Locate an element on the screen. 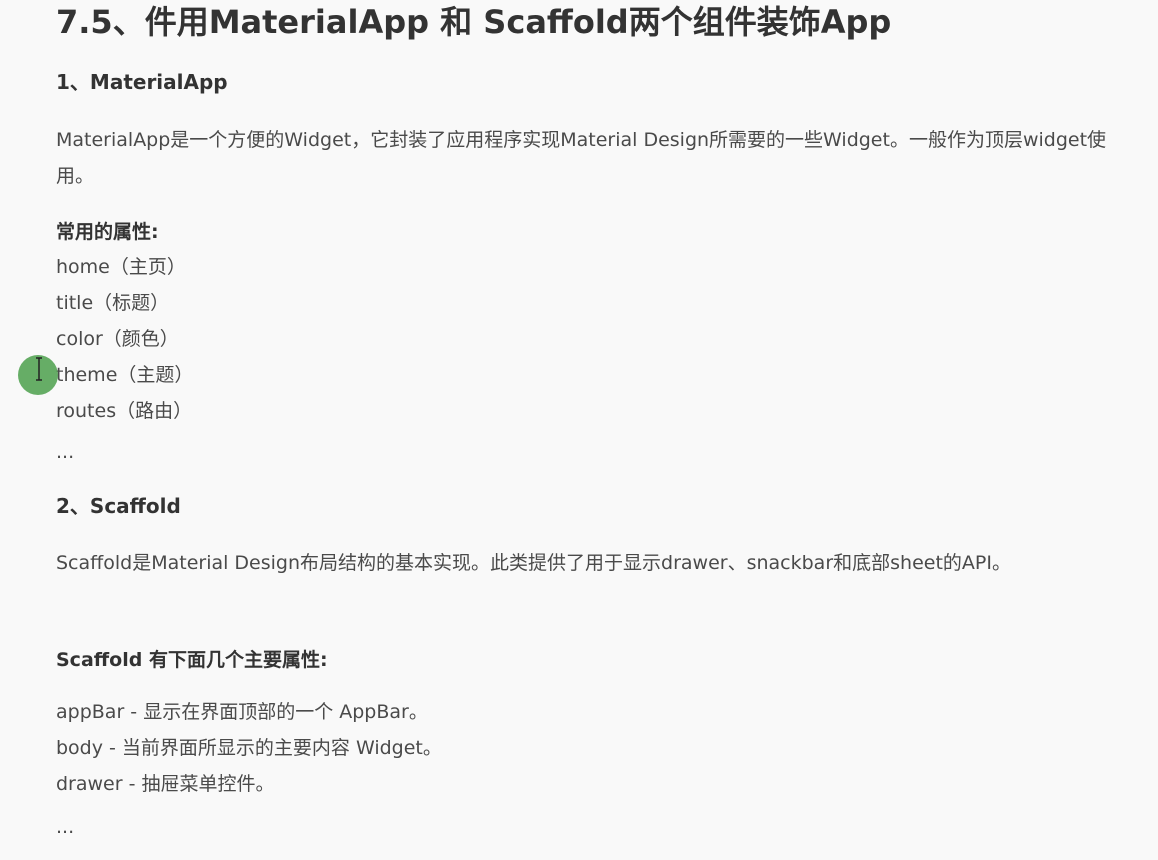  scaffold-props-label: Scaffold 有下面几个主要属性: is located at coordinates (192, 660).